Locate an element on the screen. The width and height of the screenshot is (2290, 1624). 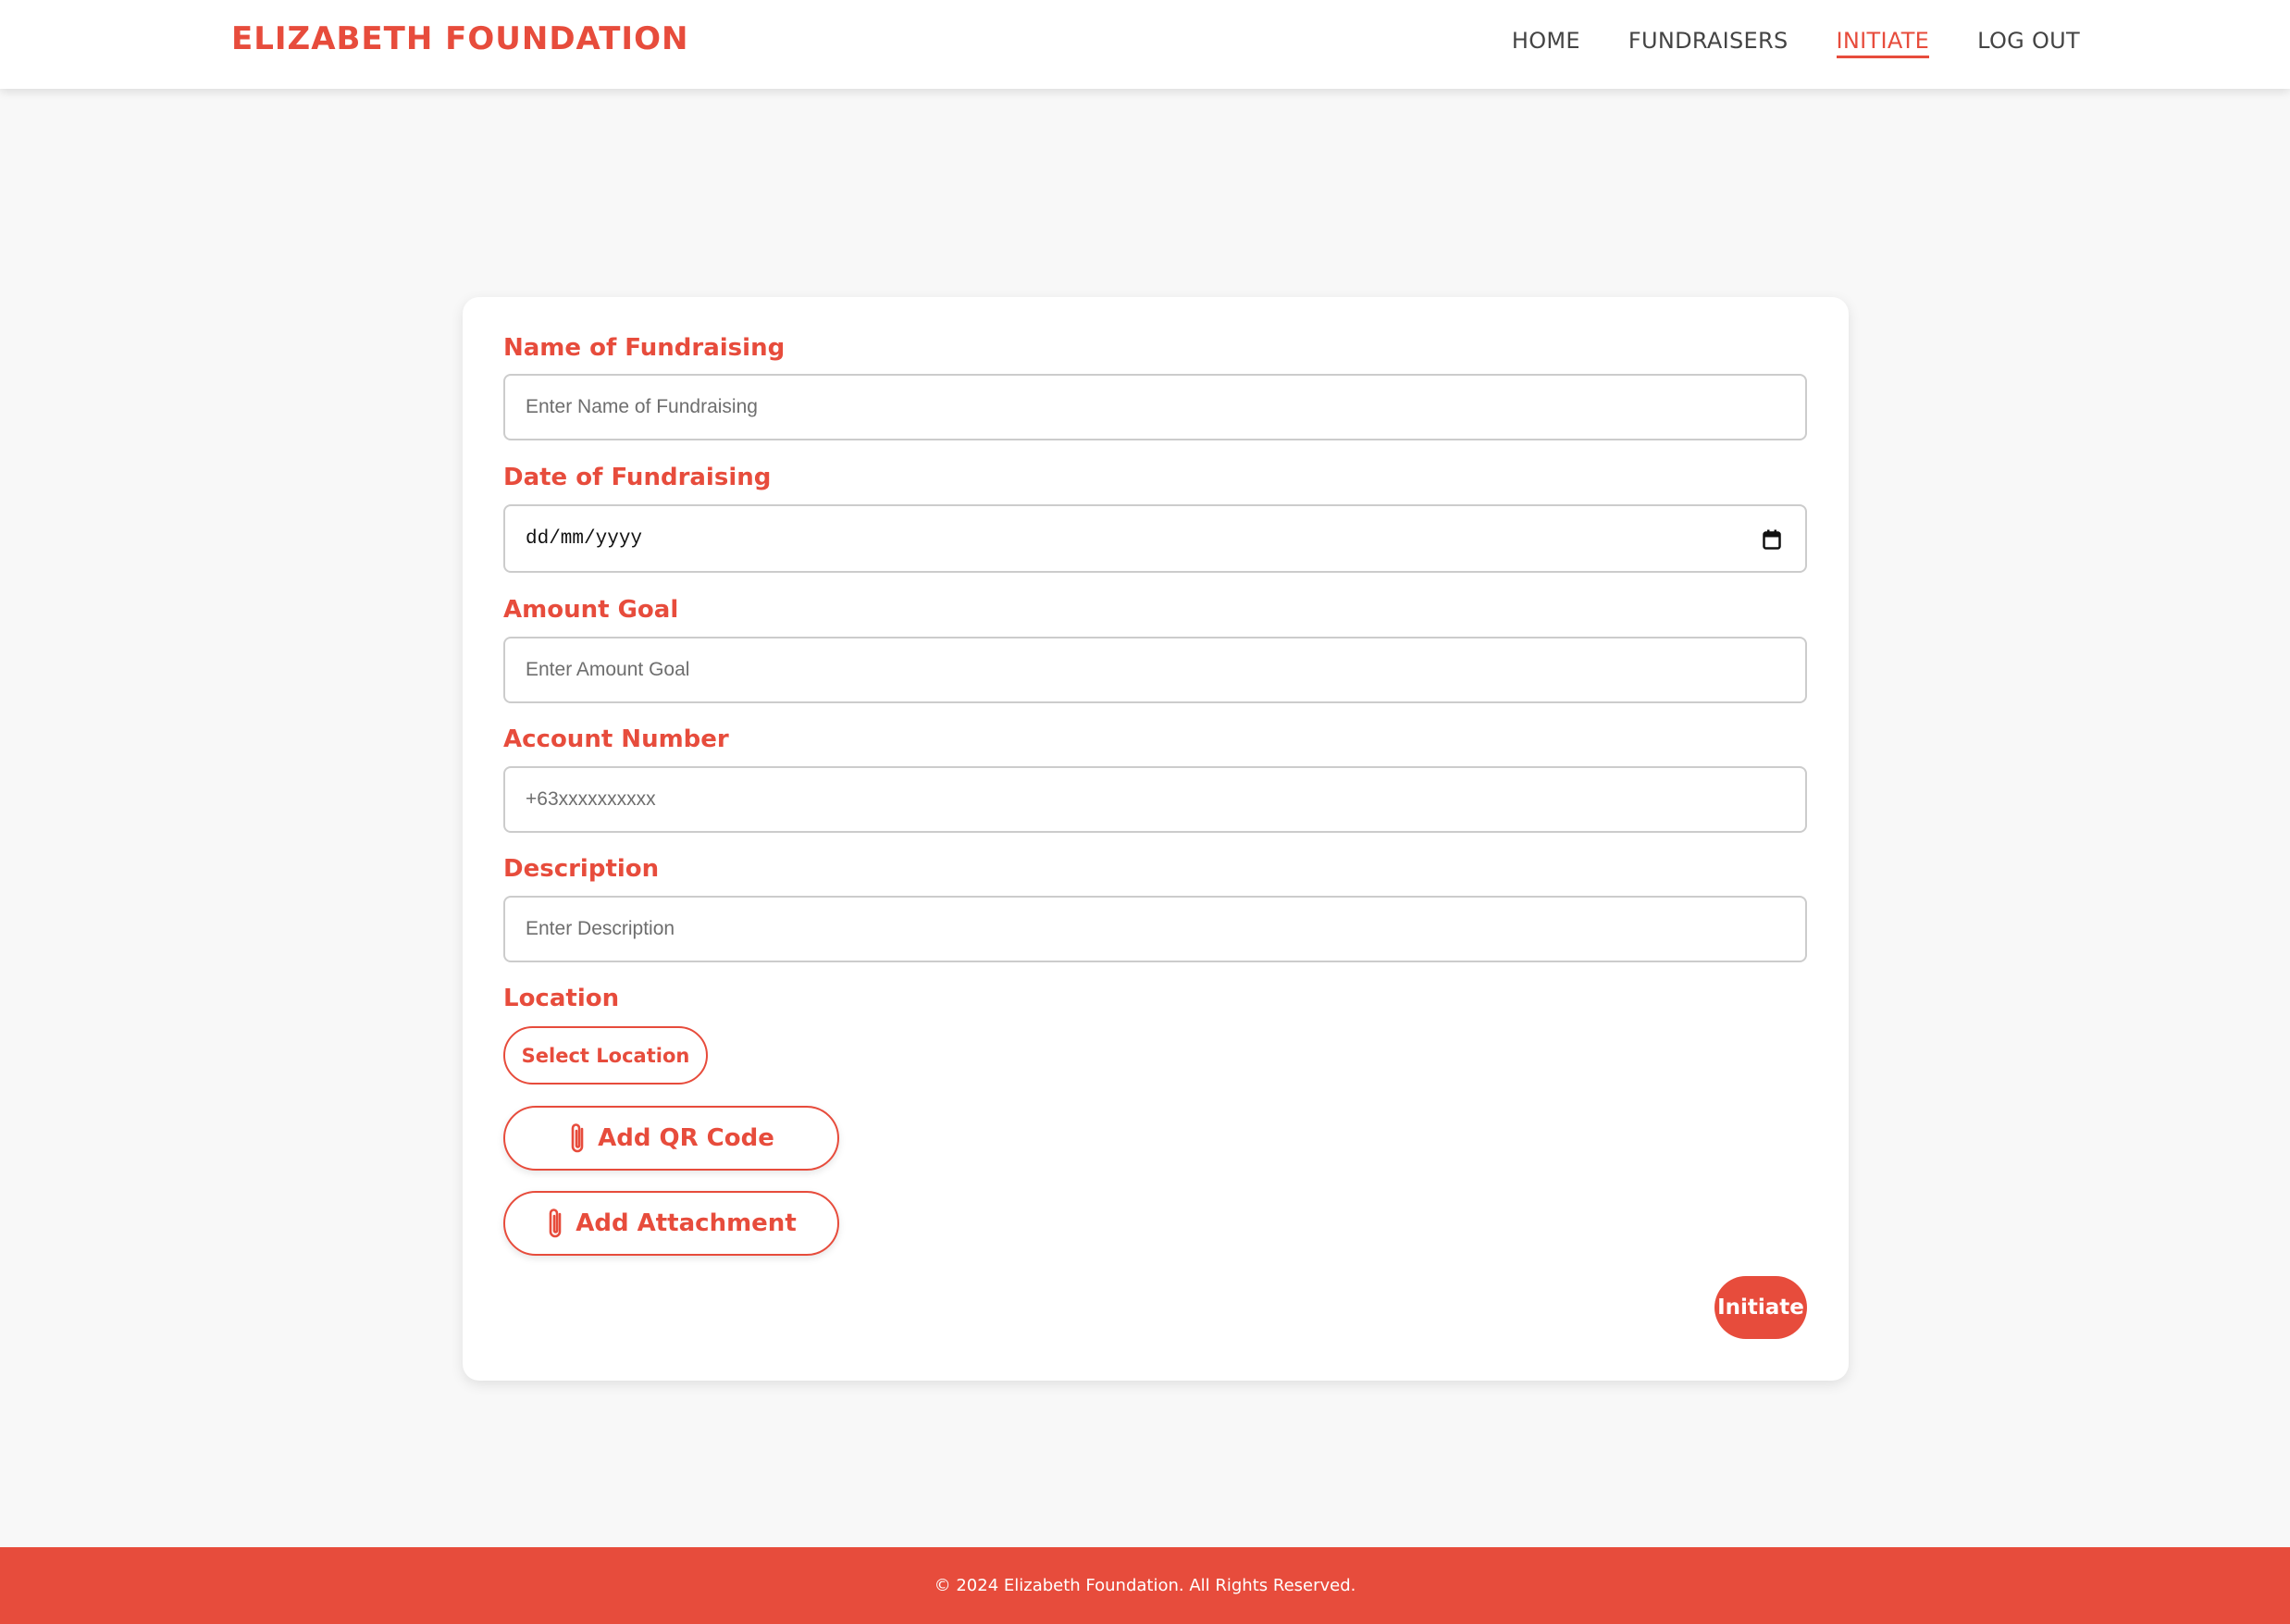
add-attachment-button: Add Attachment is located at coordinates (671, 1223).